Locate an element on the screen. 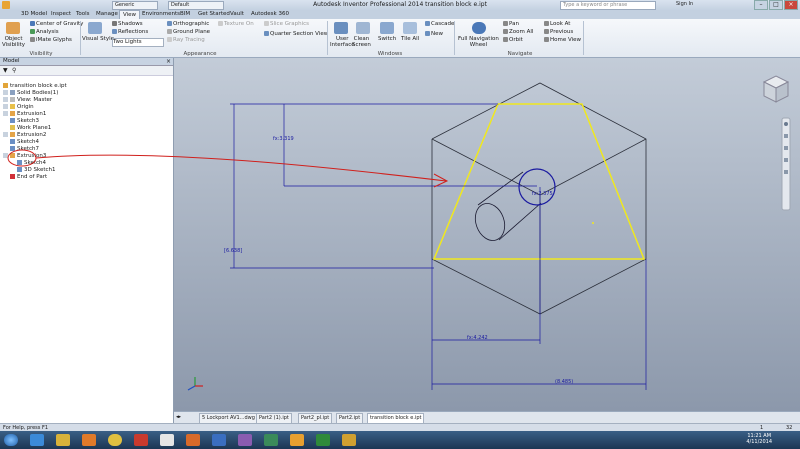  system-clock: 11:21 AM 4/11/2014 is located at coordinates (759, 439).